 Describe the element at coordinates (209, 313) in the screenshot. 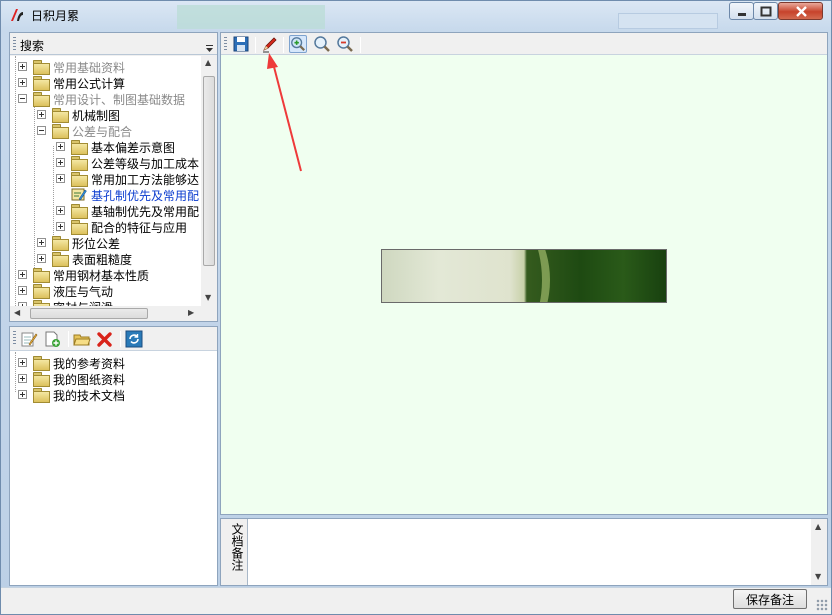

I see `scrollbar-corner` at that location.